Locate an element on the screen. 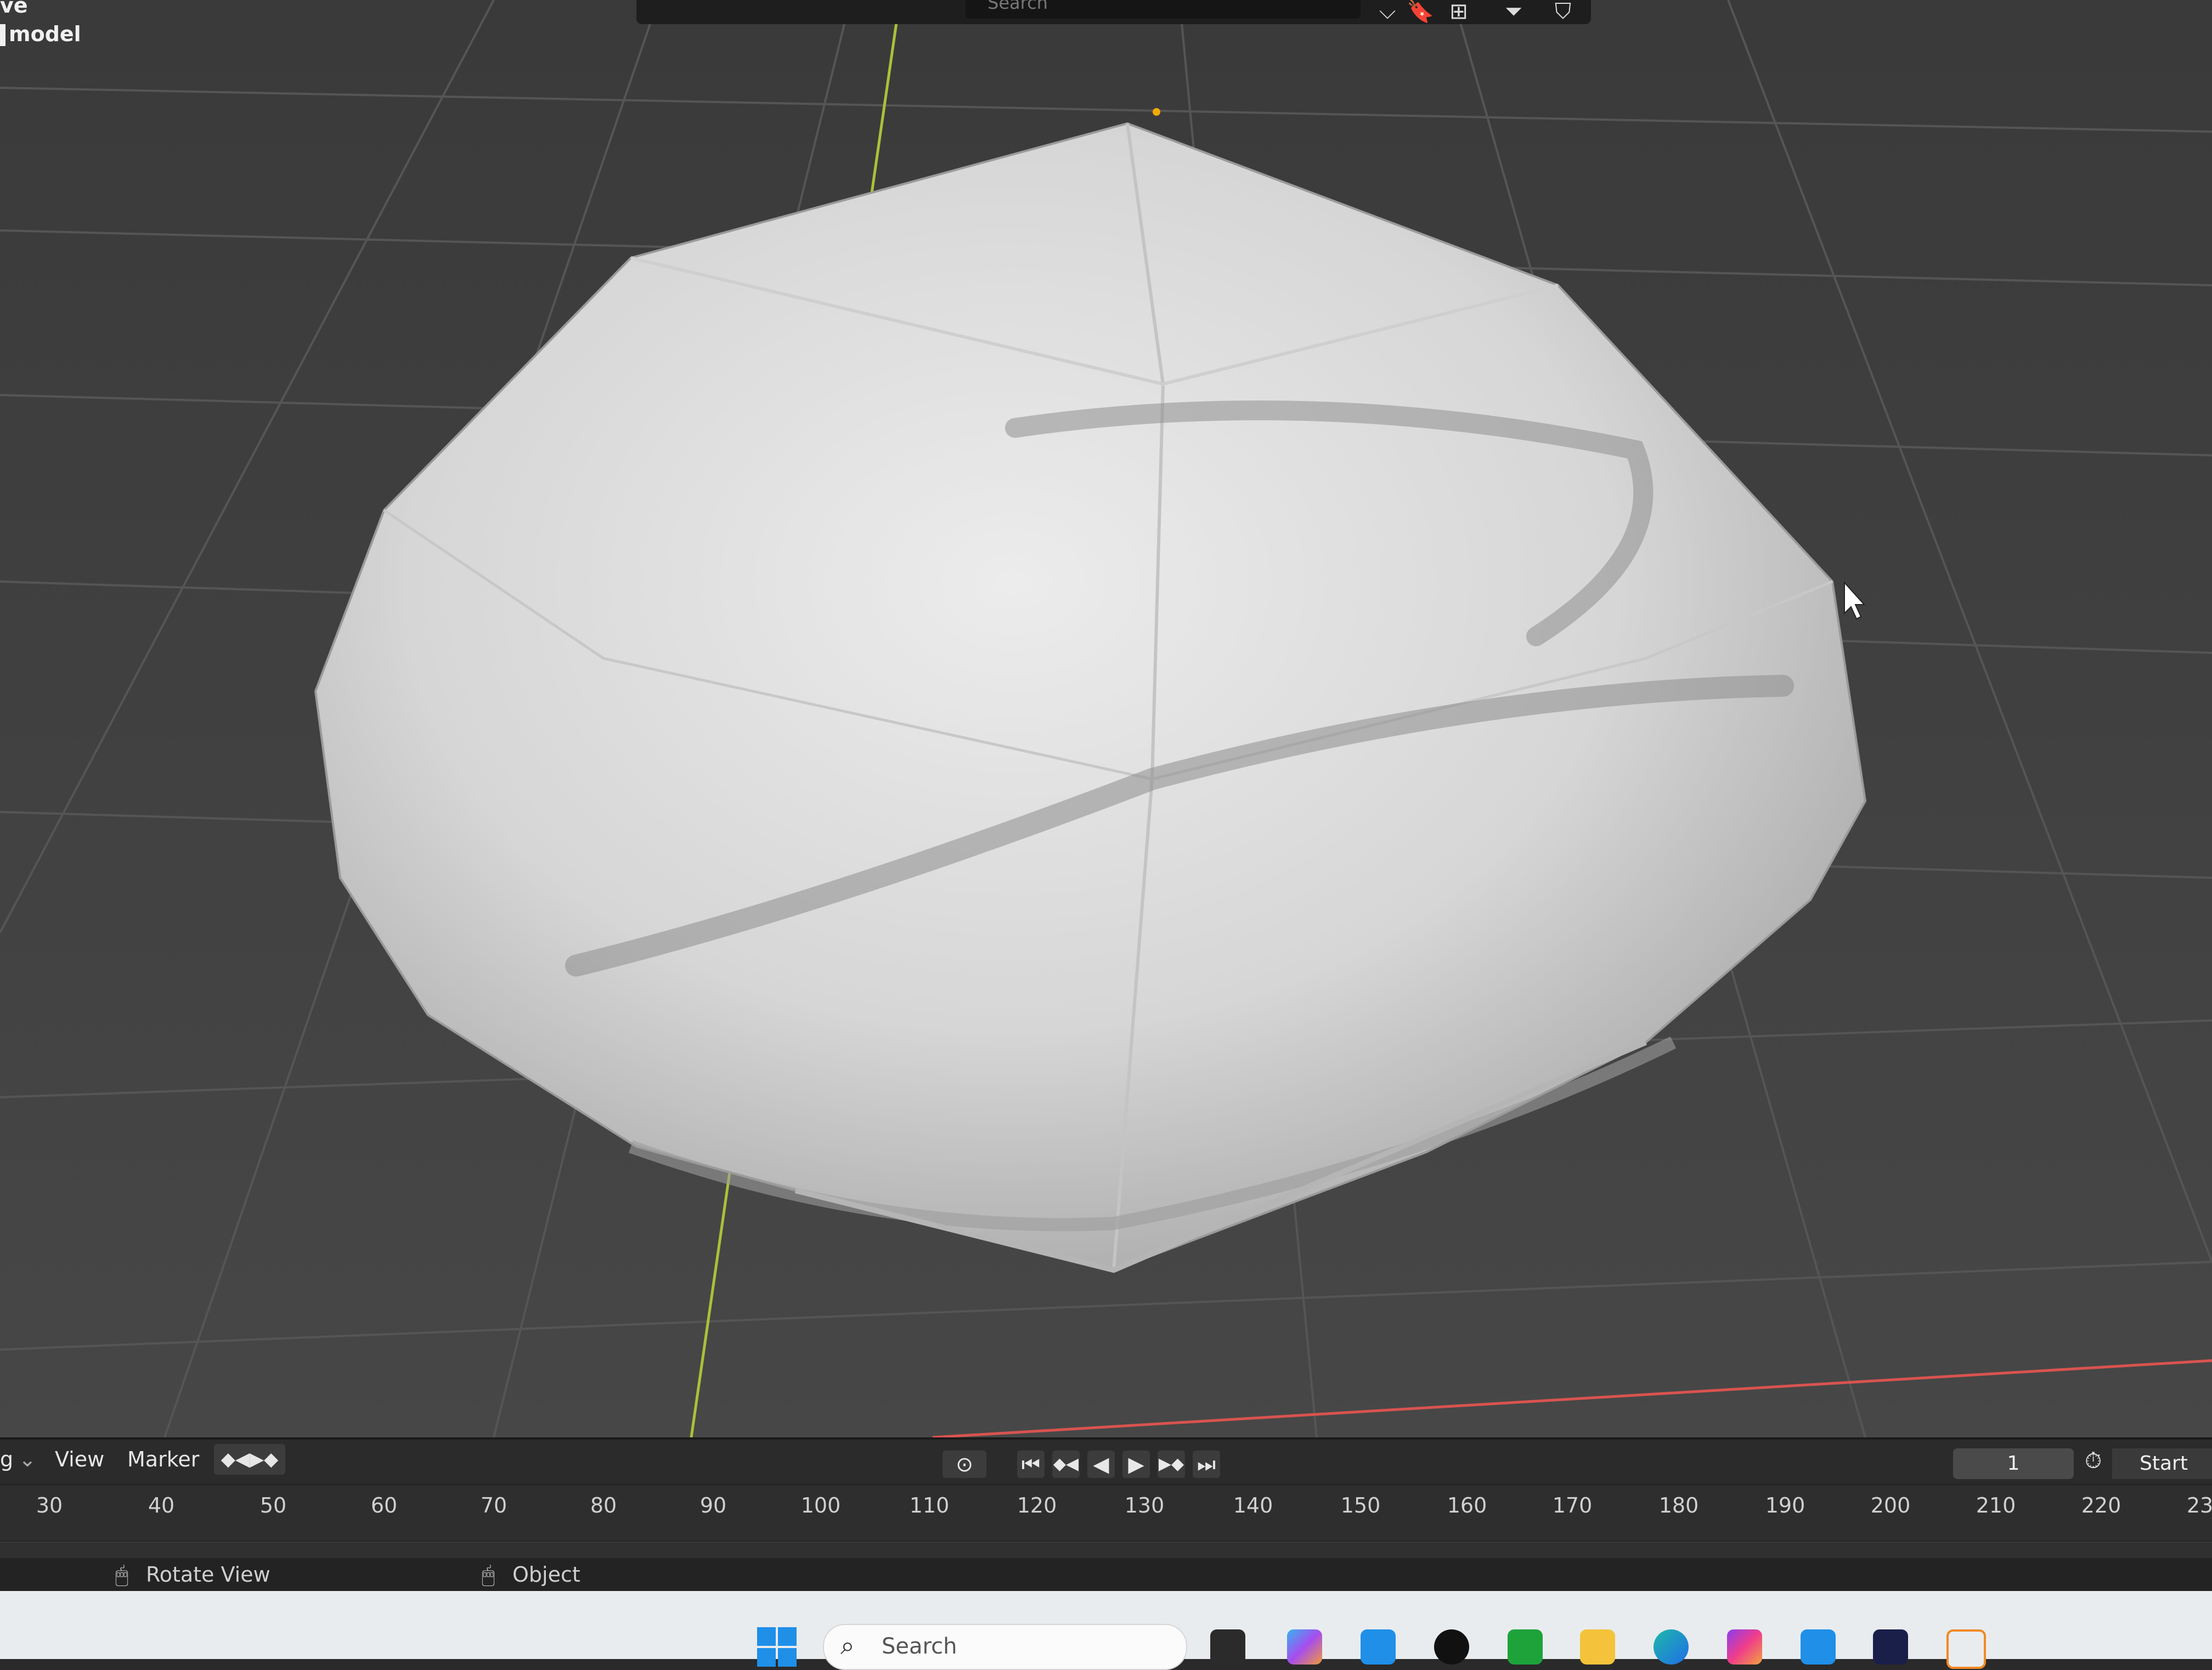 The image size is (2212, 1670). ruler-tick: 50 is located at coordinates (273, 1505).